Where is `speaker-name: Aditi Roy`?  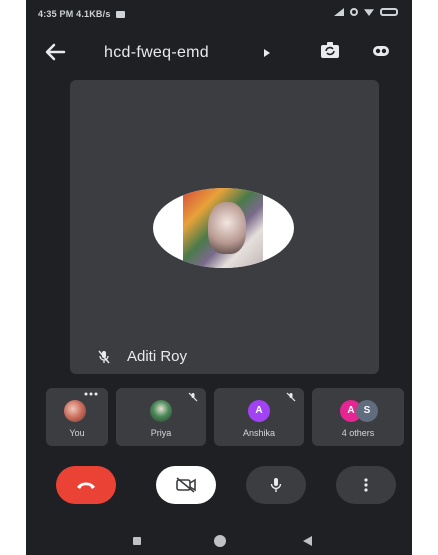
speaker-name: Aditi Roy is located at coordinates (157, 356).